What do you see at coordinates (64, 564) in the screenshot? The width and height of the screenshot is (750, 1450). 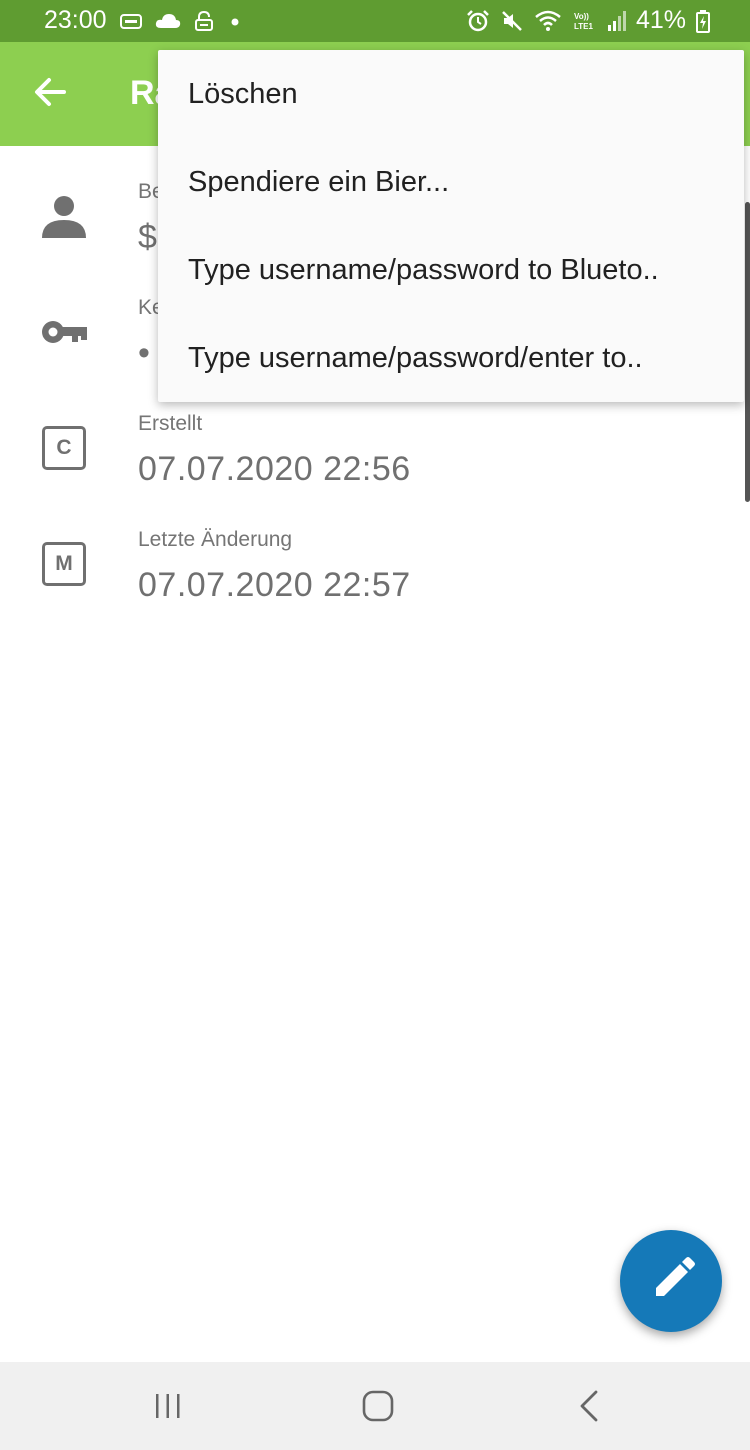 I see `modified-icon: M` at bounding box center [64, 564].